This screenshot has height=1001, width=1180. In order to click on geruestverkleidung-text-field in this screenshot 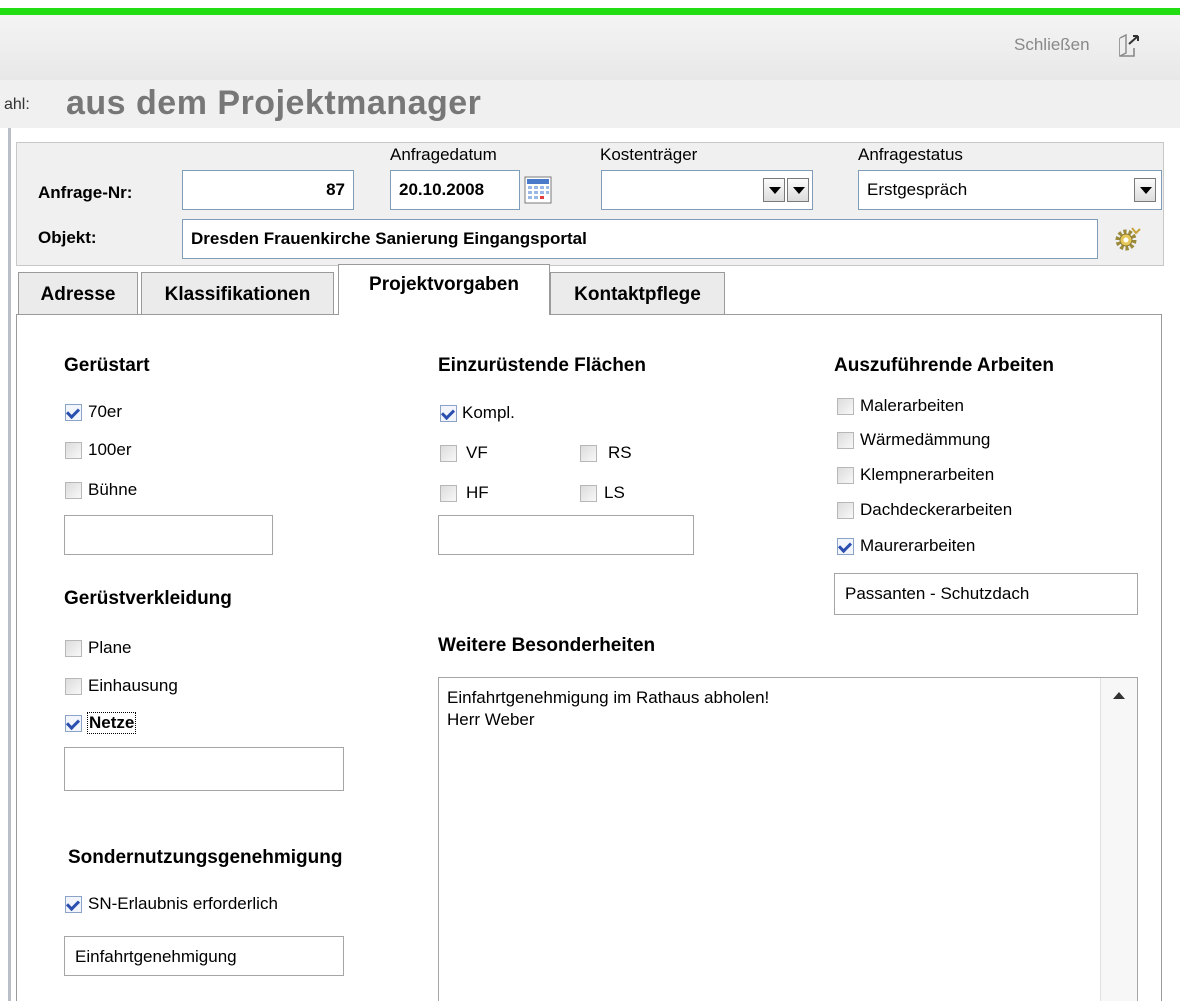, I will do `click(204, 769)`.